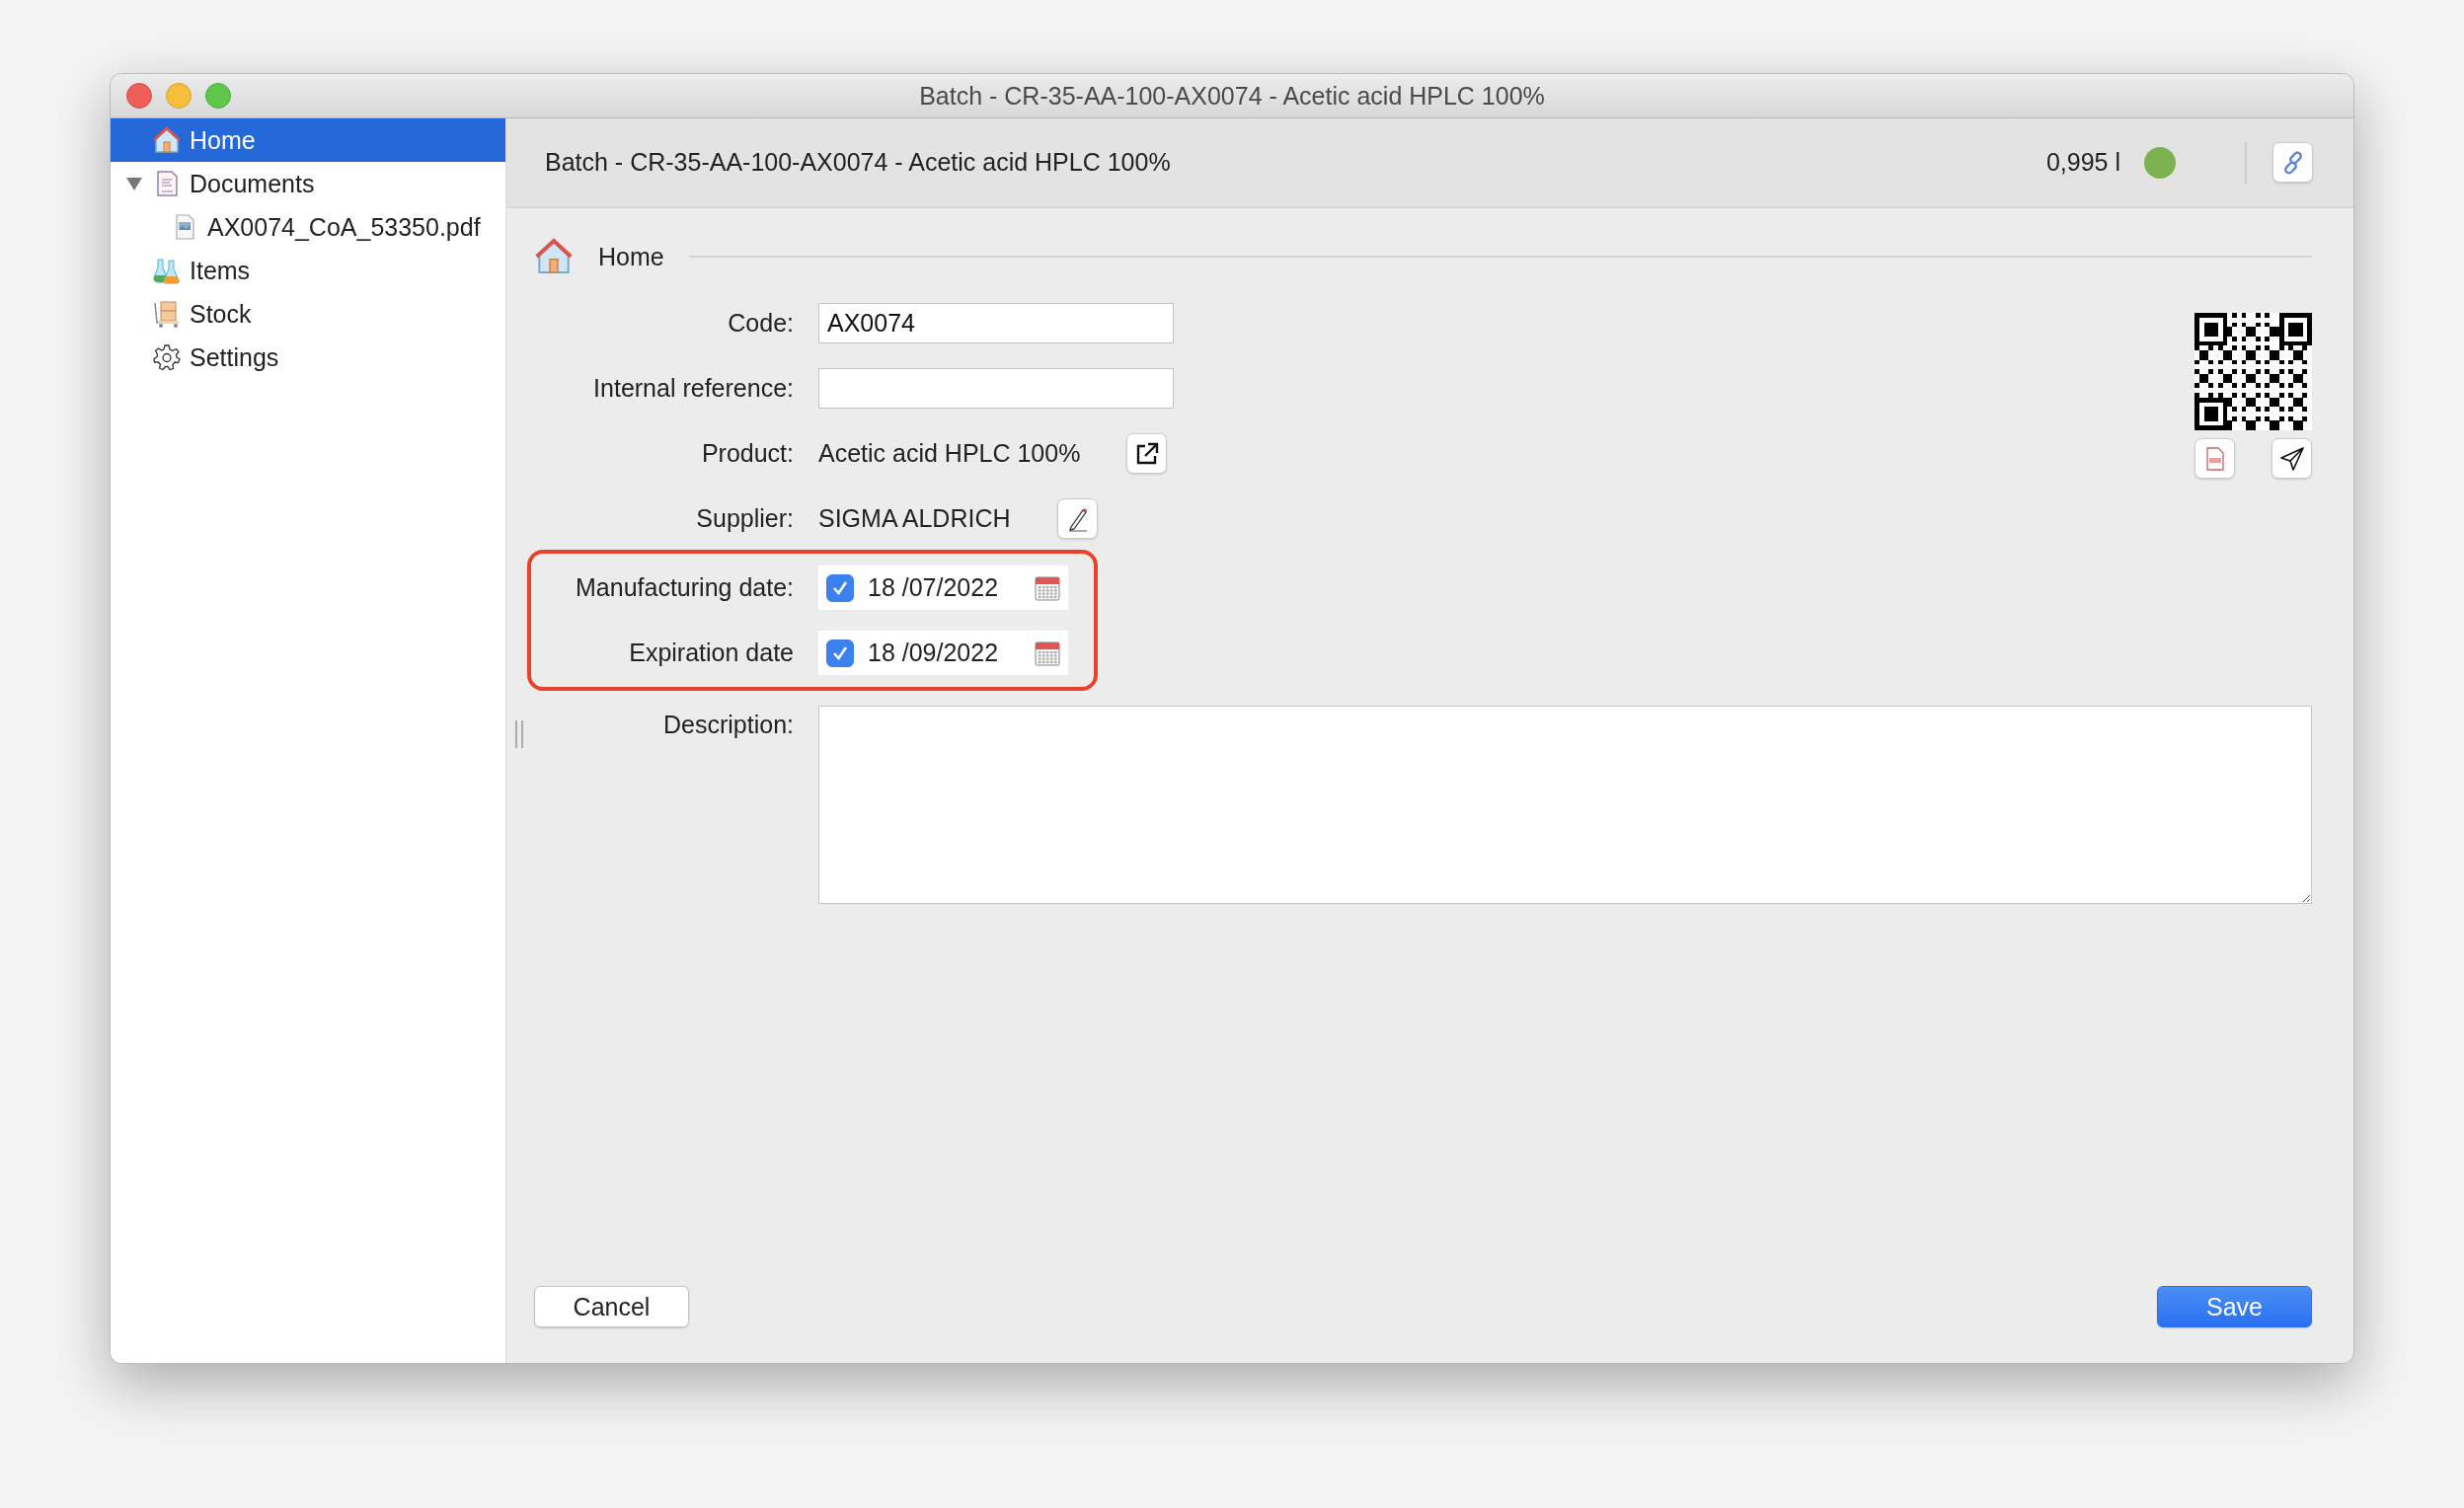 Image resolution: width=2464 pixels, height=1508 pixels. Describe the element at coordinates (949, 453) in the screenshot. I see `field-value: Acetic acid HPLC 100%` at that location.